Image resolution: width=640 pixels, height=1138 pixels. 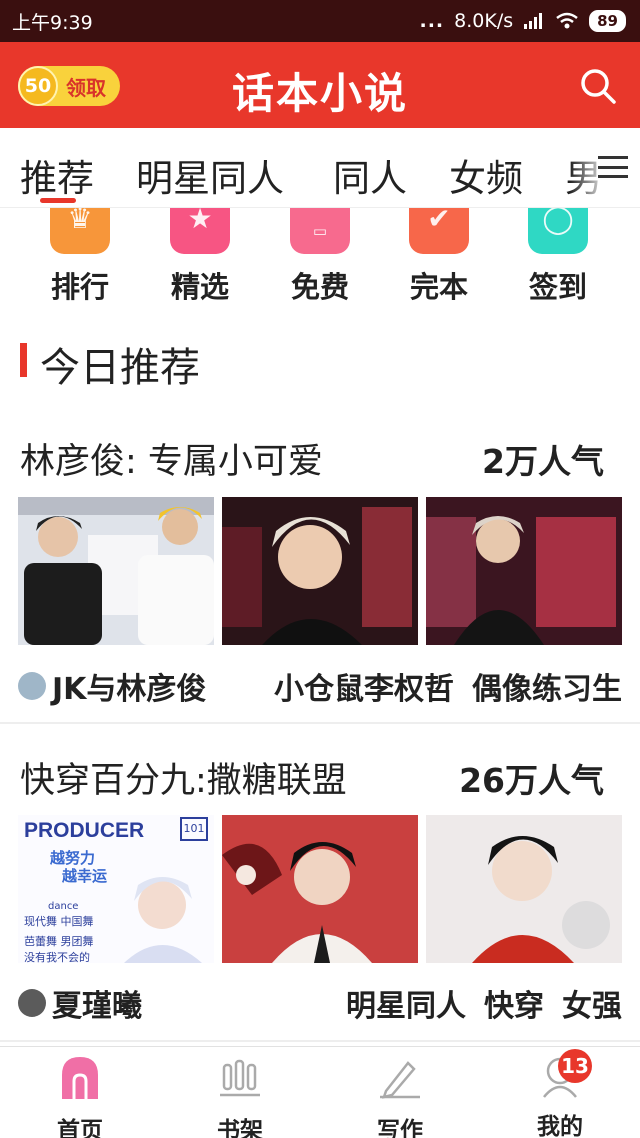 I want to click on cover-figure, so click(x=163, y=920).